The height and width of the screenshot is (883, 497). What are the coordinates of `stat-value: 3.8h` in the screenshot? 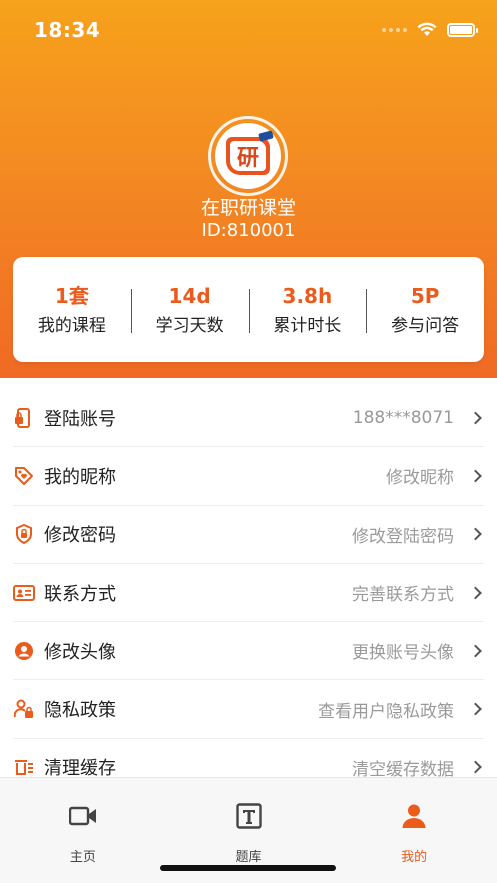 It's located at (307, 296).